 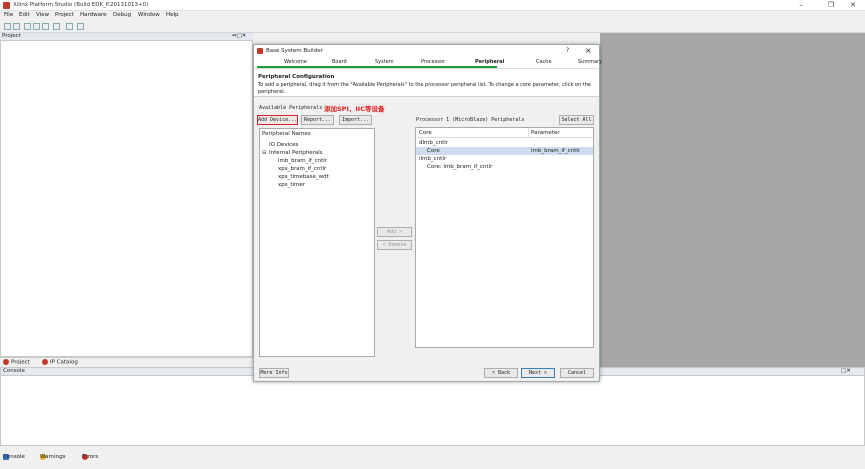 I want to click on maximize-icon: ❐, so click(x=831, y=5).